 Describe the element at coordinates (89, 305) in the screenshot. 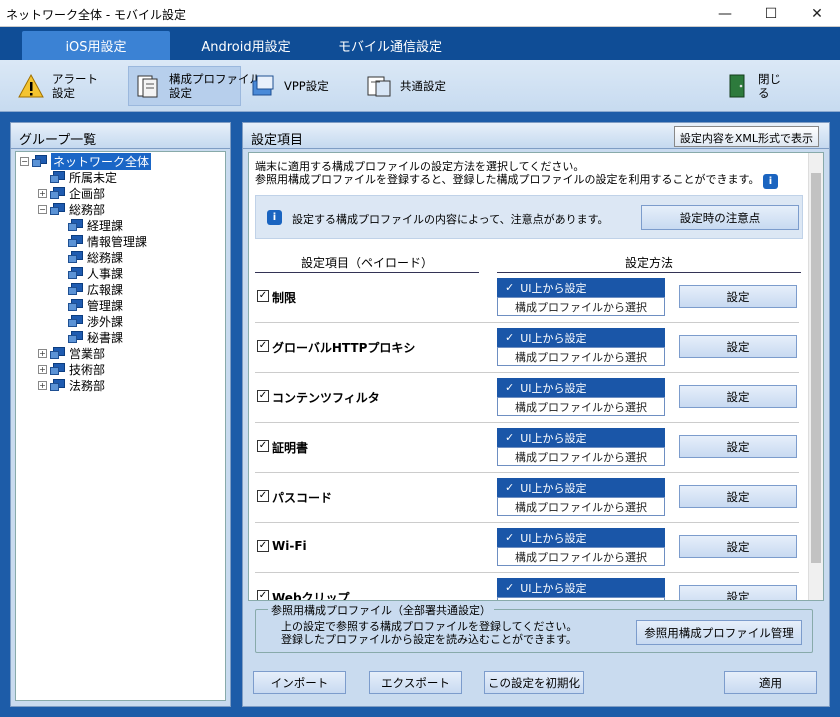

I see `tree-item: 管理課` at that location.